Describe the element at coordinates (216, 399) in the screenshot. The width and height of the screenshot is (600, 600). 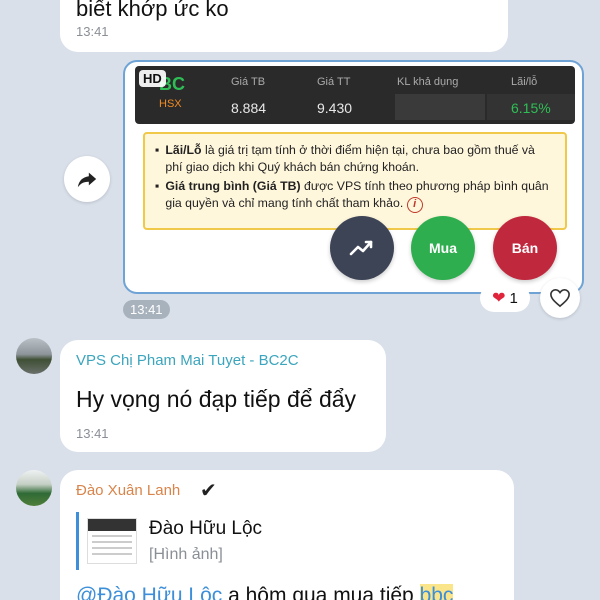
I see `message-text: Hy vọng nó đạp tiếp để đẩy` at that location.